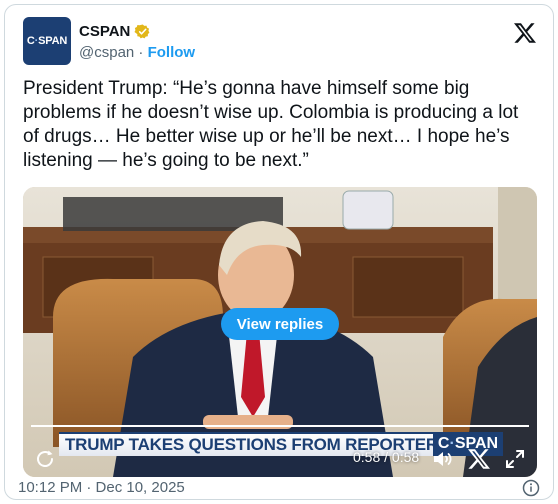  Describe the element at coordinates (515, 459) in the screenshot. I see `fullscreen-icon` at that location.